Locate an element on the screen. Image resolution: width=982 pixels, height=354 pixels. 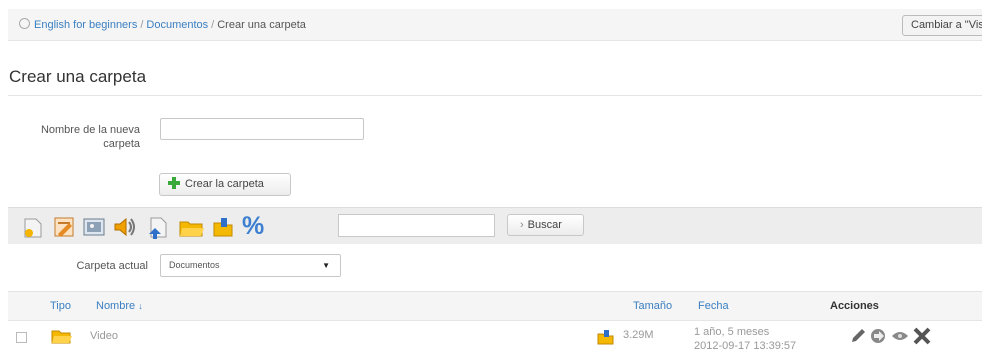
switch-view-button: Cambiar a "Vis is located at coordinates (942, 25).